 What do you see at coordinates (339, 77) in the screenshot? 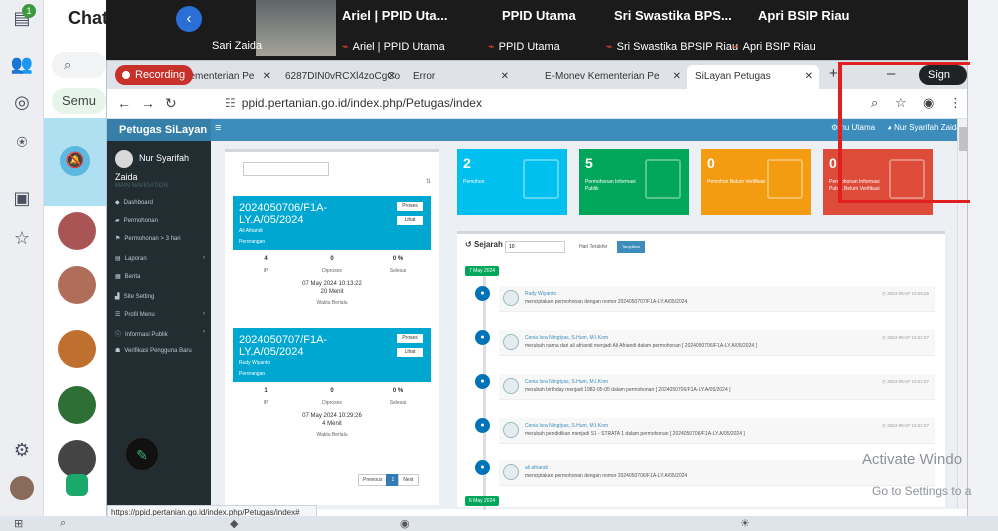
I see `tab: 6287DIN0vRCXl4zoCgCo ✕` at bounding box center [339, 77].